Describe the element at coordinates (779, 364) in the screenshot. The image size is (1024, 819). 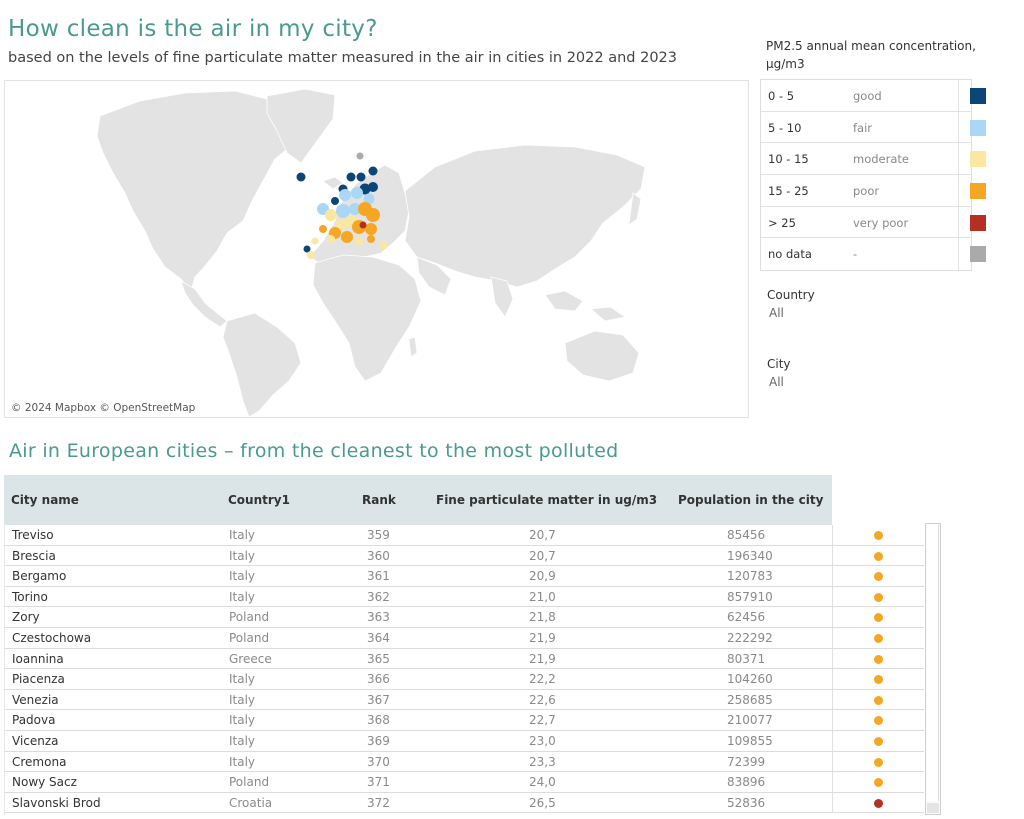
I see `city-filter-label: City` at that location.